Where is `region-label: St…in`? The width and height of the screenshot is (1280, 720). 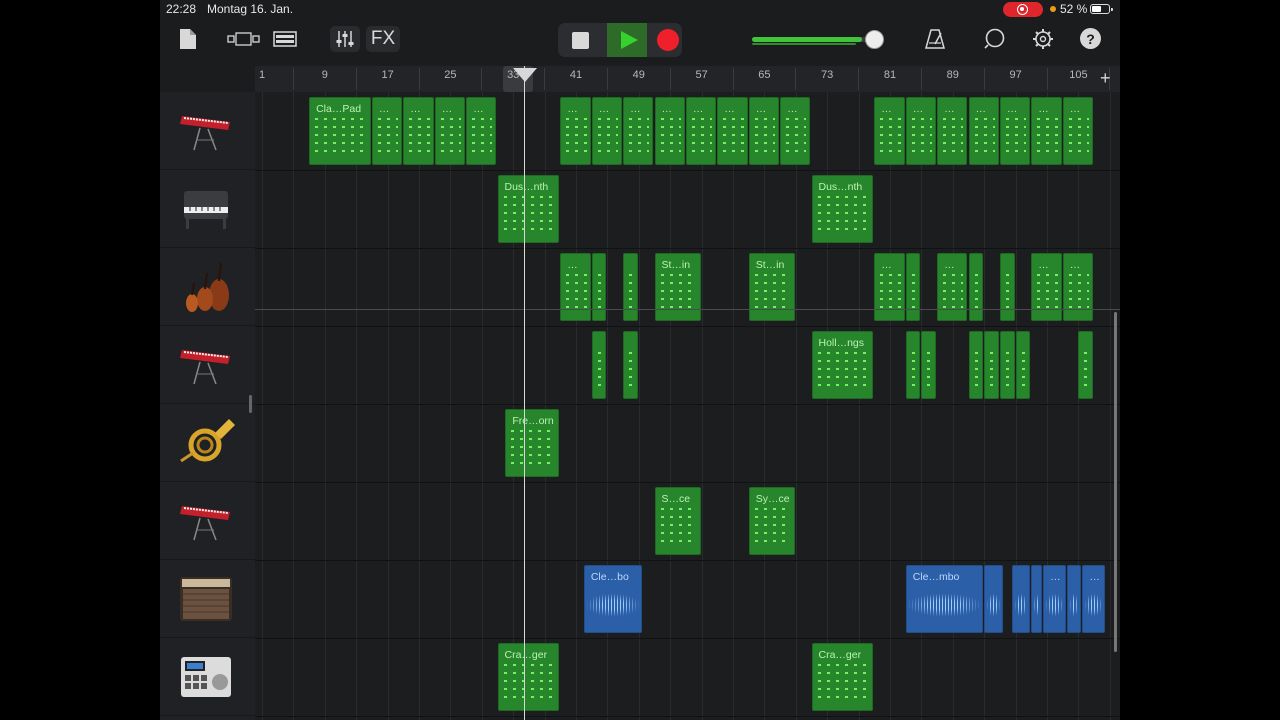 region-label: St…in is located at coordinates (770, 265).